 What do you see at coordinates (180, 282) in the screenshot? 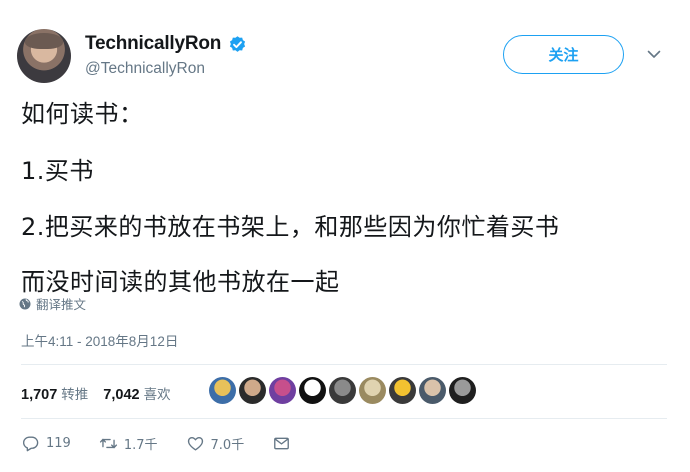
I see `tweet-text-line: 而没时间读的其他书放在一起` at bounding box center [180, 282].